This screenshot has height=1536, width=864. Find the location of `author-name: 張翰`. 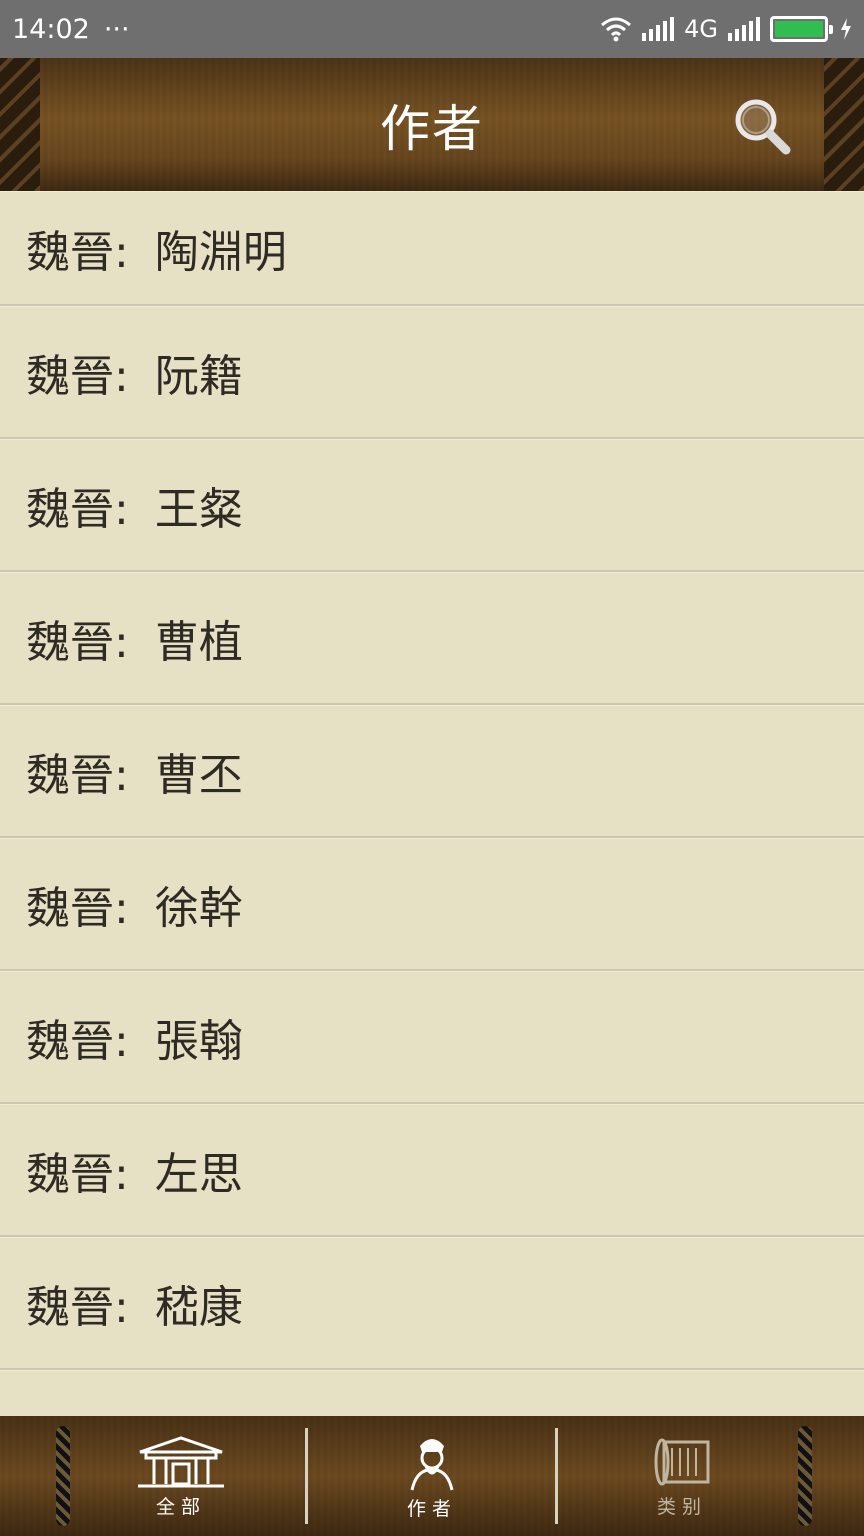

author-name: 張翰 is located at coordinates (198, 1041).